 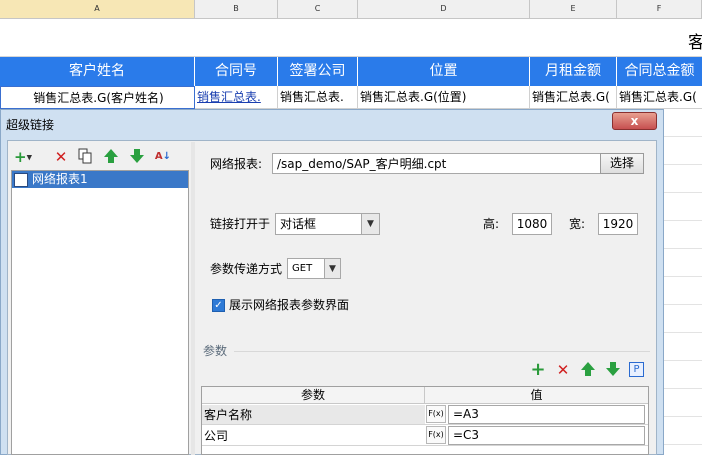 I want to click on show-params-label: 展示网络报表参数界面, so click(x=289, y=305).